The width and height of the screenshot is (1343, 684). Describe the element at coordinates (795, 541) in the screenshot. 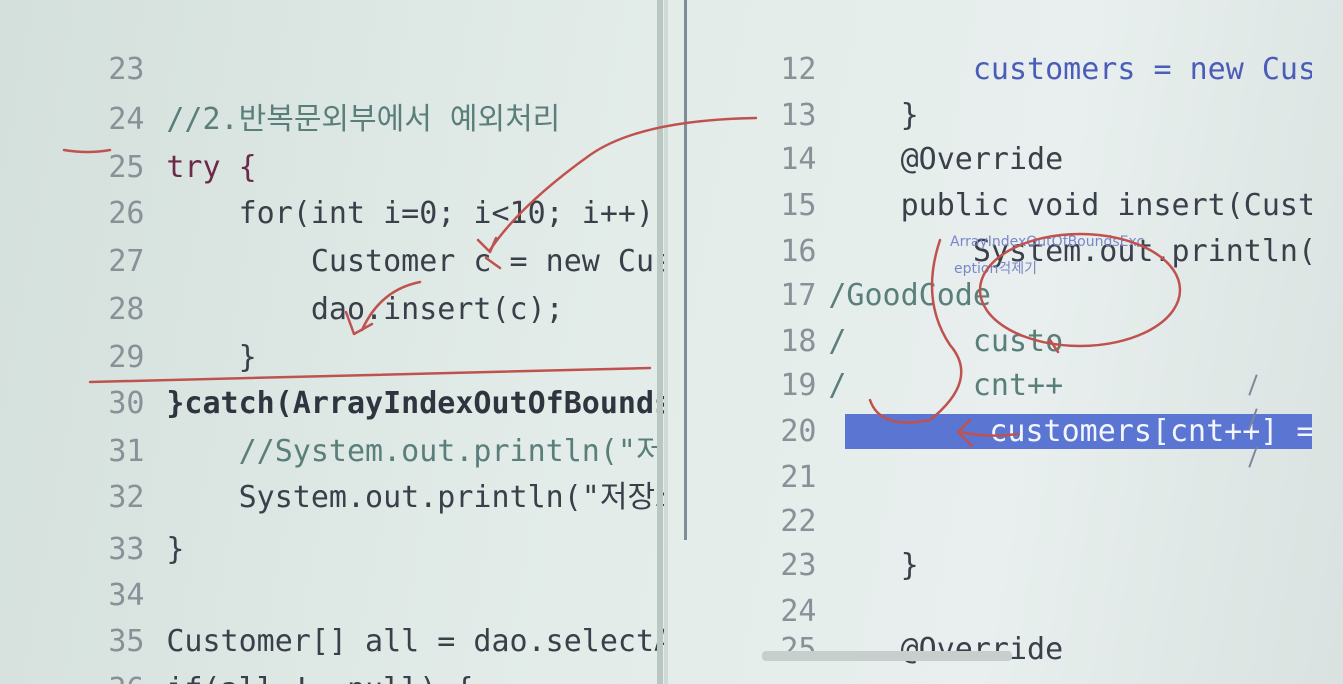

I see `code-line-23: 23 }` at that location.